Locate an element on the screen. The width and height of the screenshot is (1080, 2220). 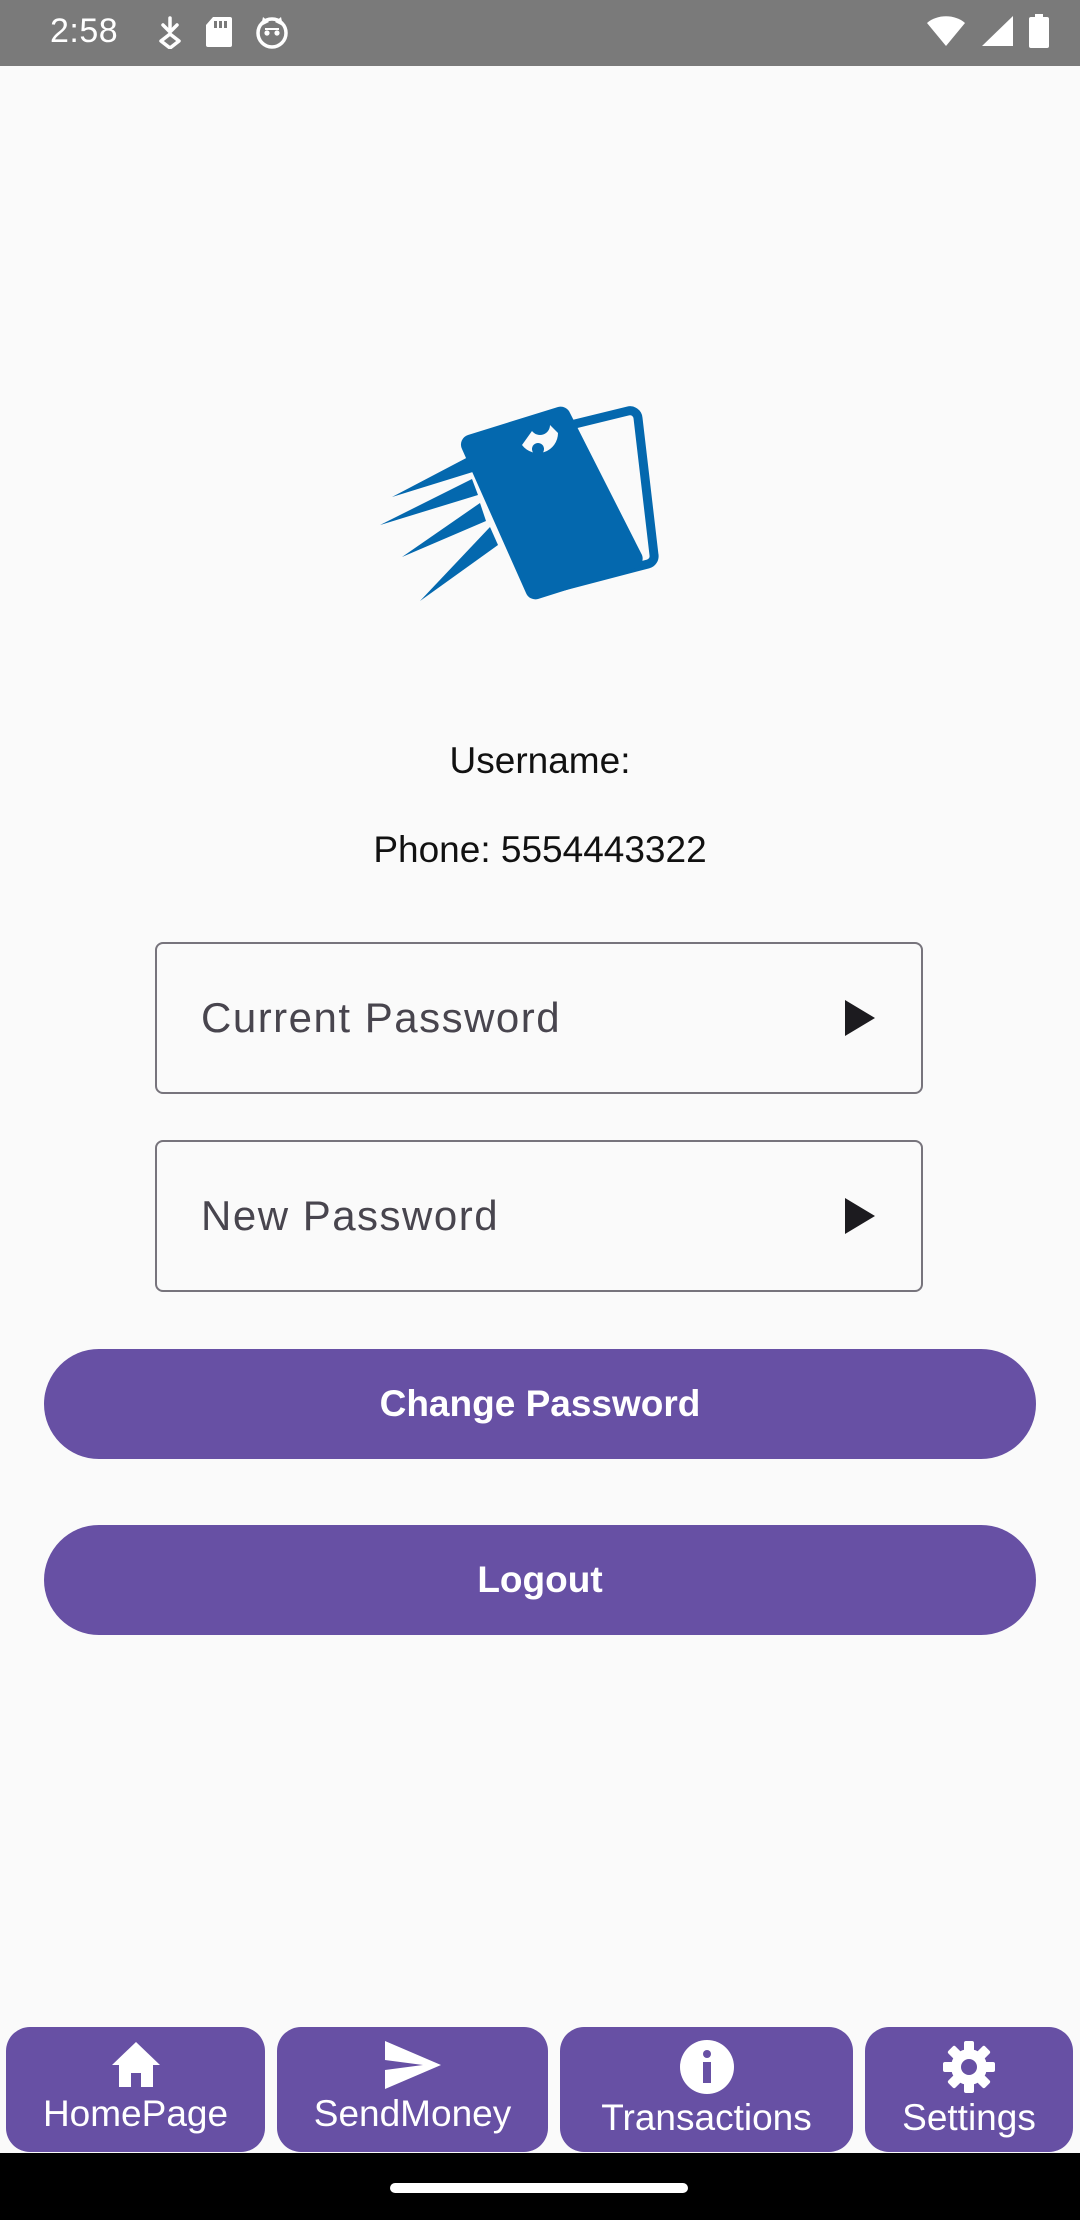
nav-tab-settings: Settings is located at coordinates (969, 2089).